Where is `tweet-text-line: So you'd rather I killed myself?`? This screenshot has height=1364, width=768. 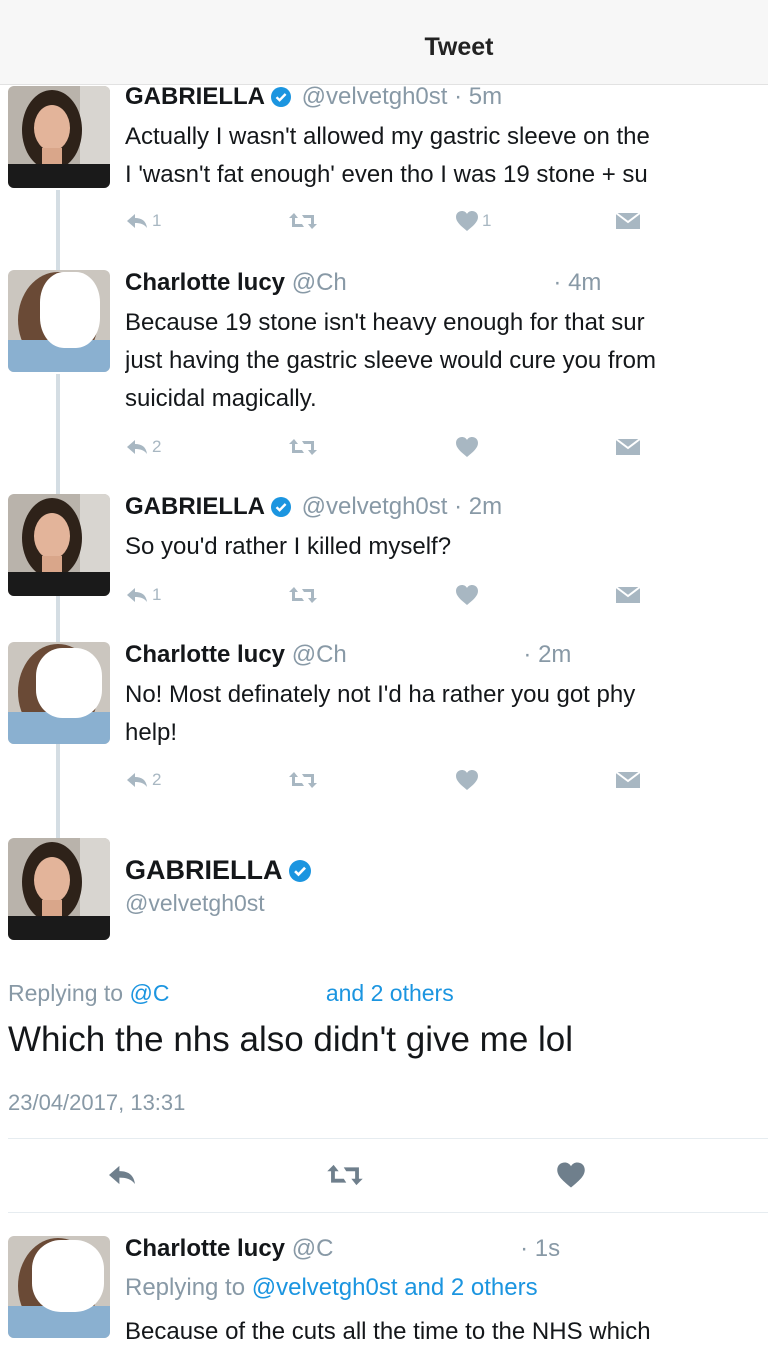
tweet-text-line: So you'd rather I killed myself? is located at coordinates (288, 546).